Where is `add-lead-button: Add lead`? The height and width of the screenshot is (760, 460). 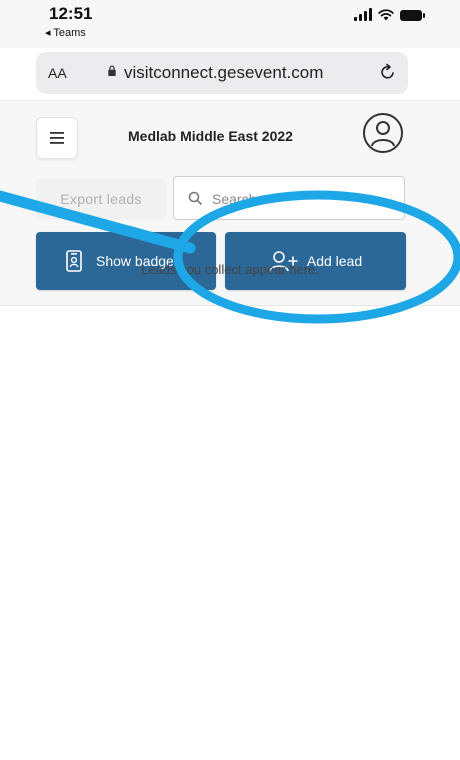
add-lead-button: Add lead is located at coordinates (315, 261).